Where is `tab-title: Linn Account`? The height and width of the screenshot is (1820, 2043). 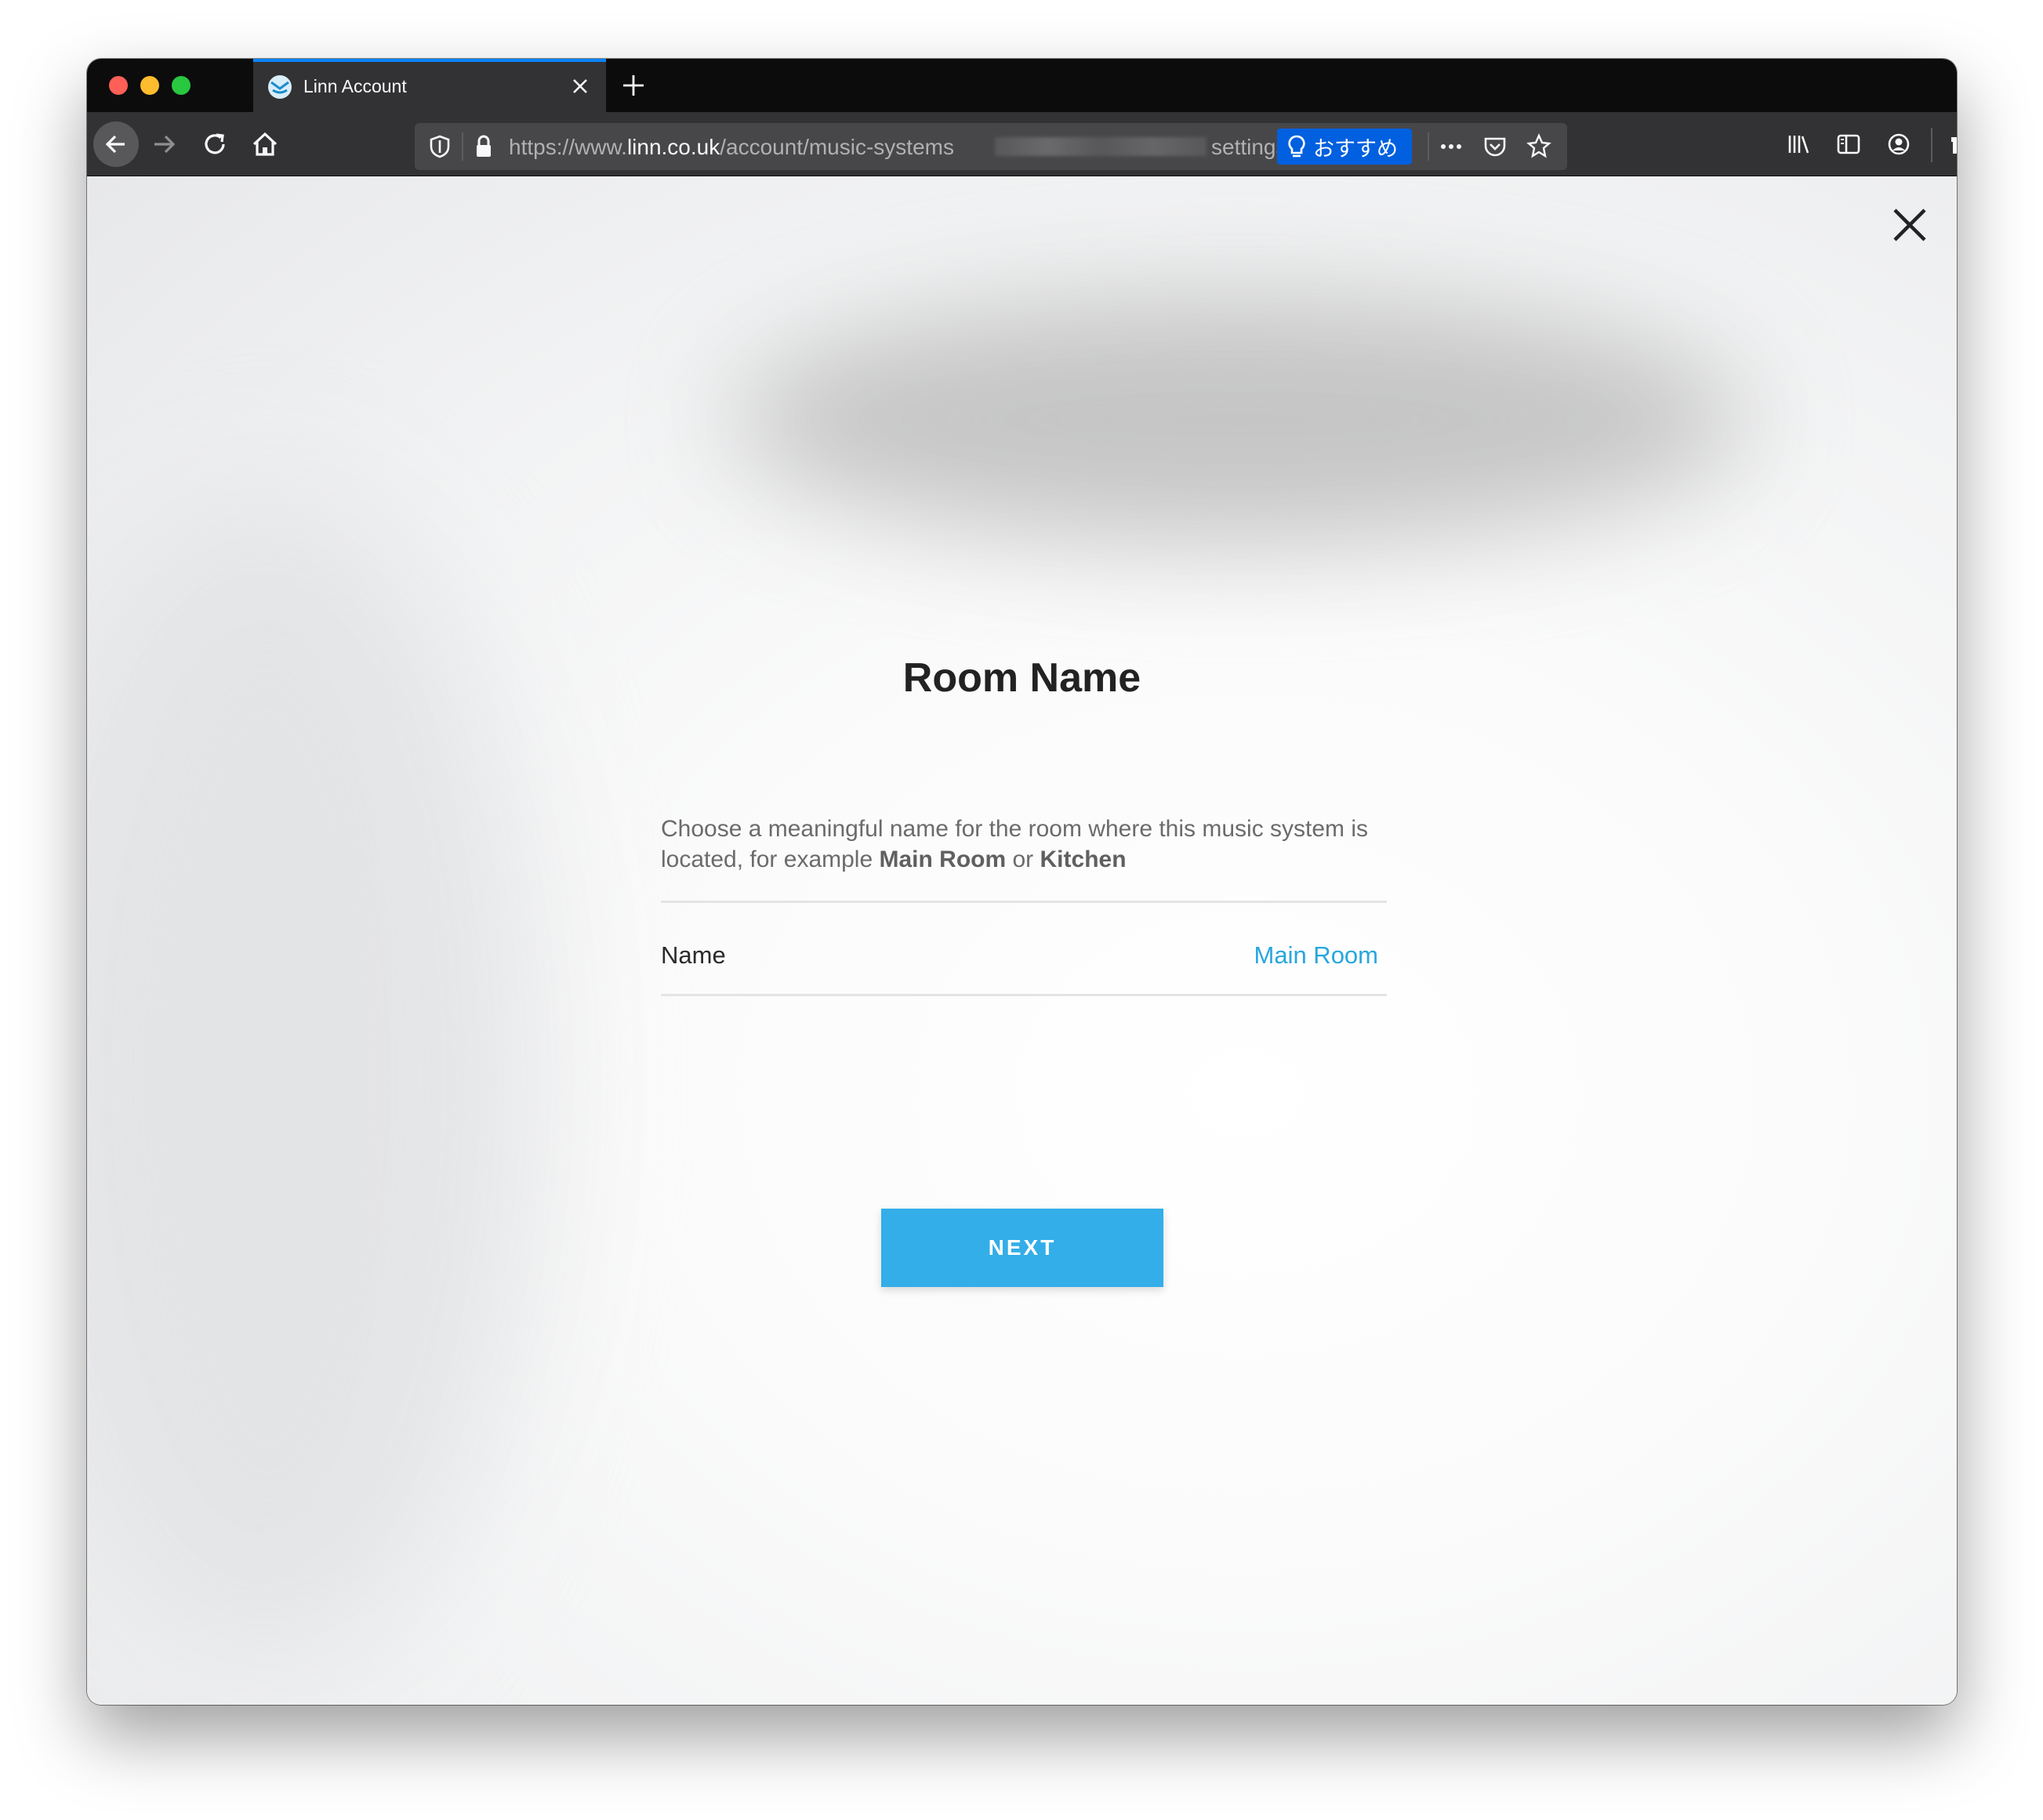
tab-title: Linn Account is located at coordinates (355, 86).